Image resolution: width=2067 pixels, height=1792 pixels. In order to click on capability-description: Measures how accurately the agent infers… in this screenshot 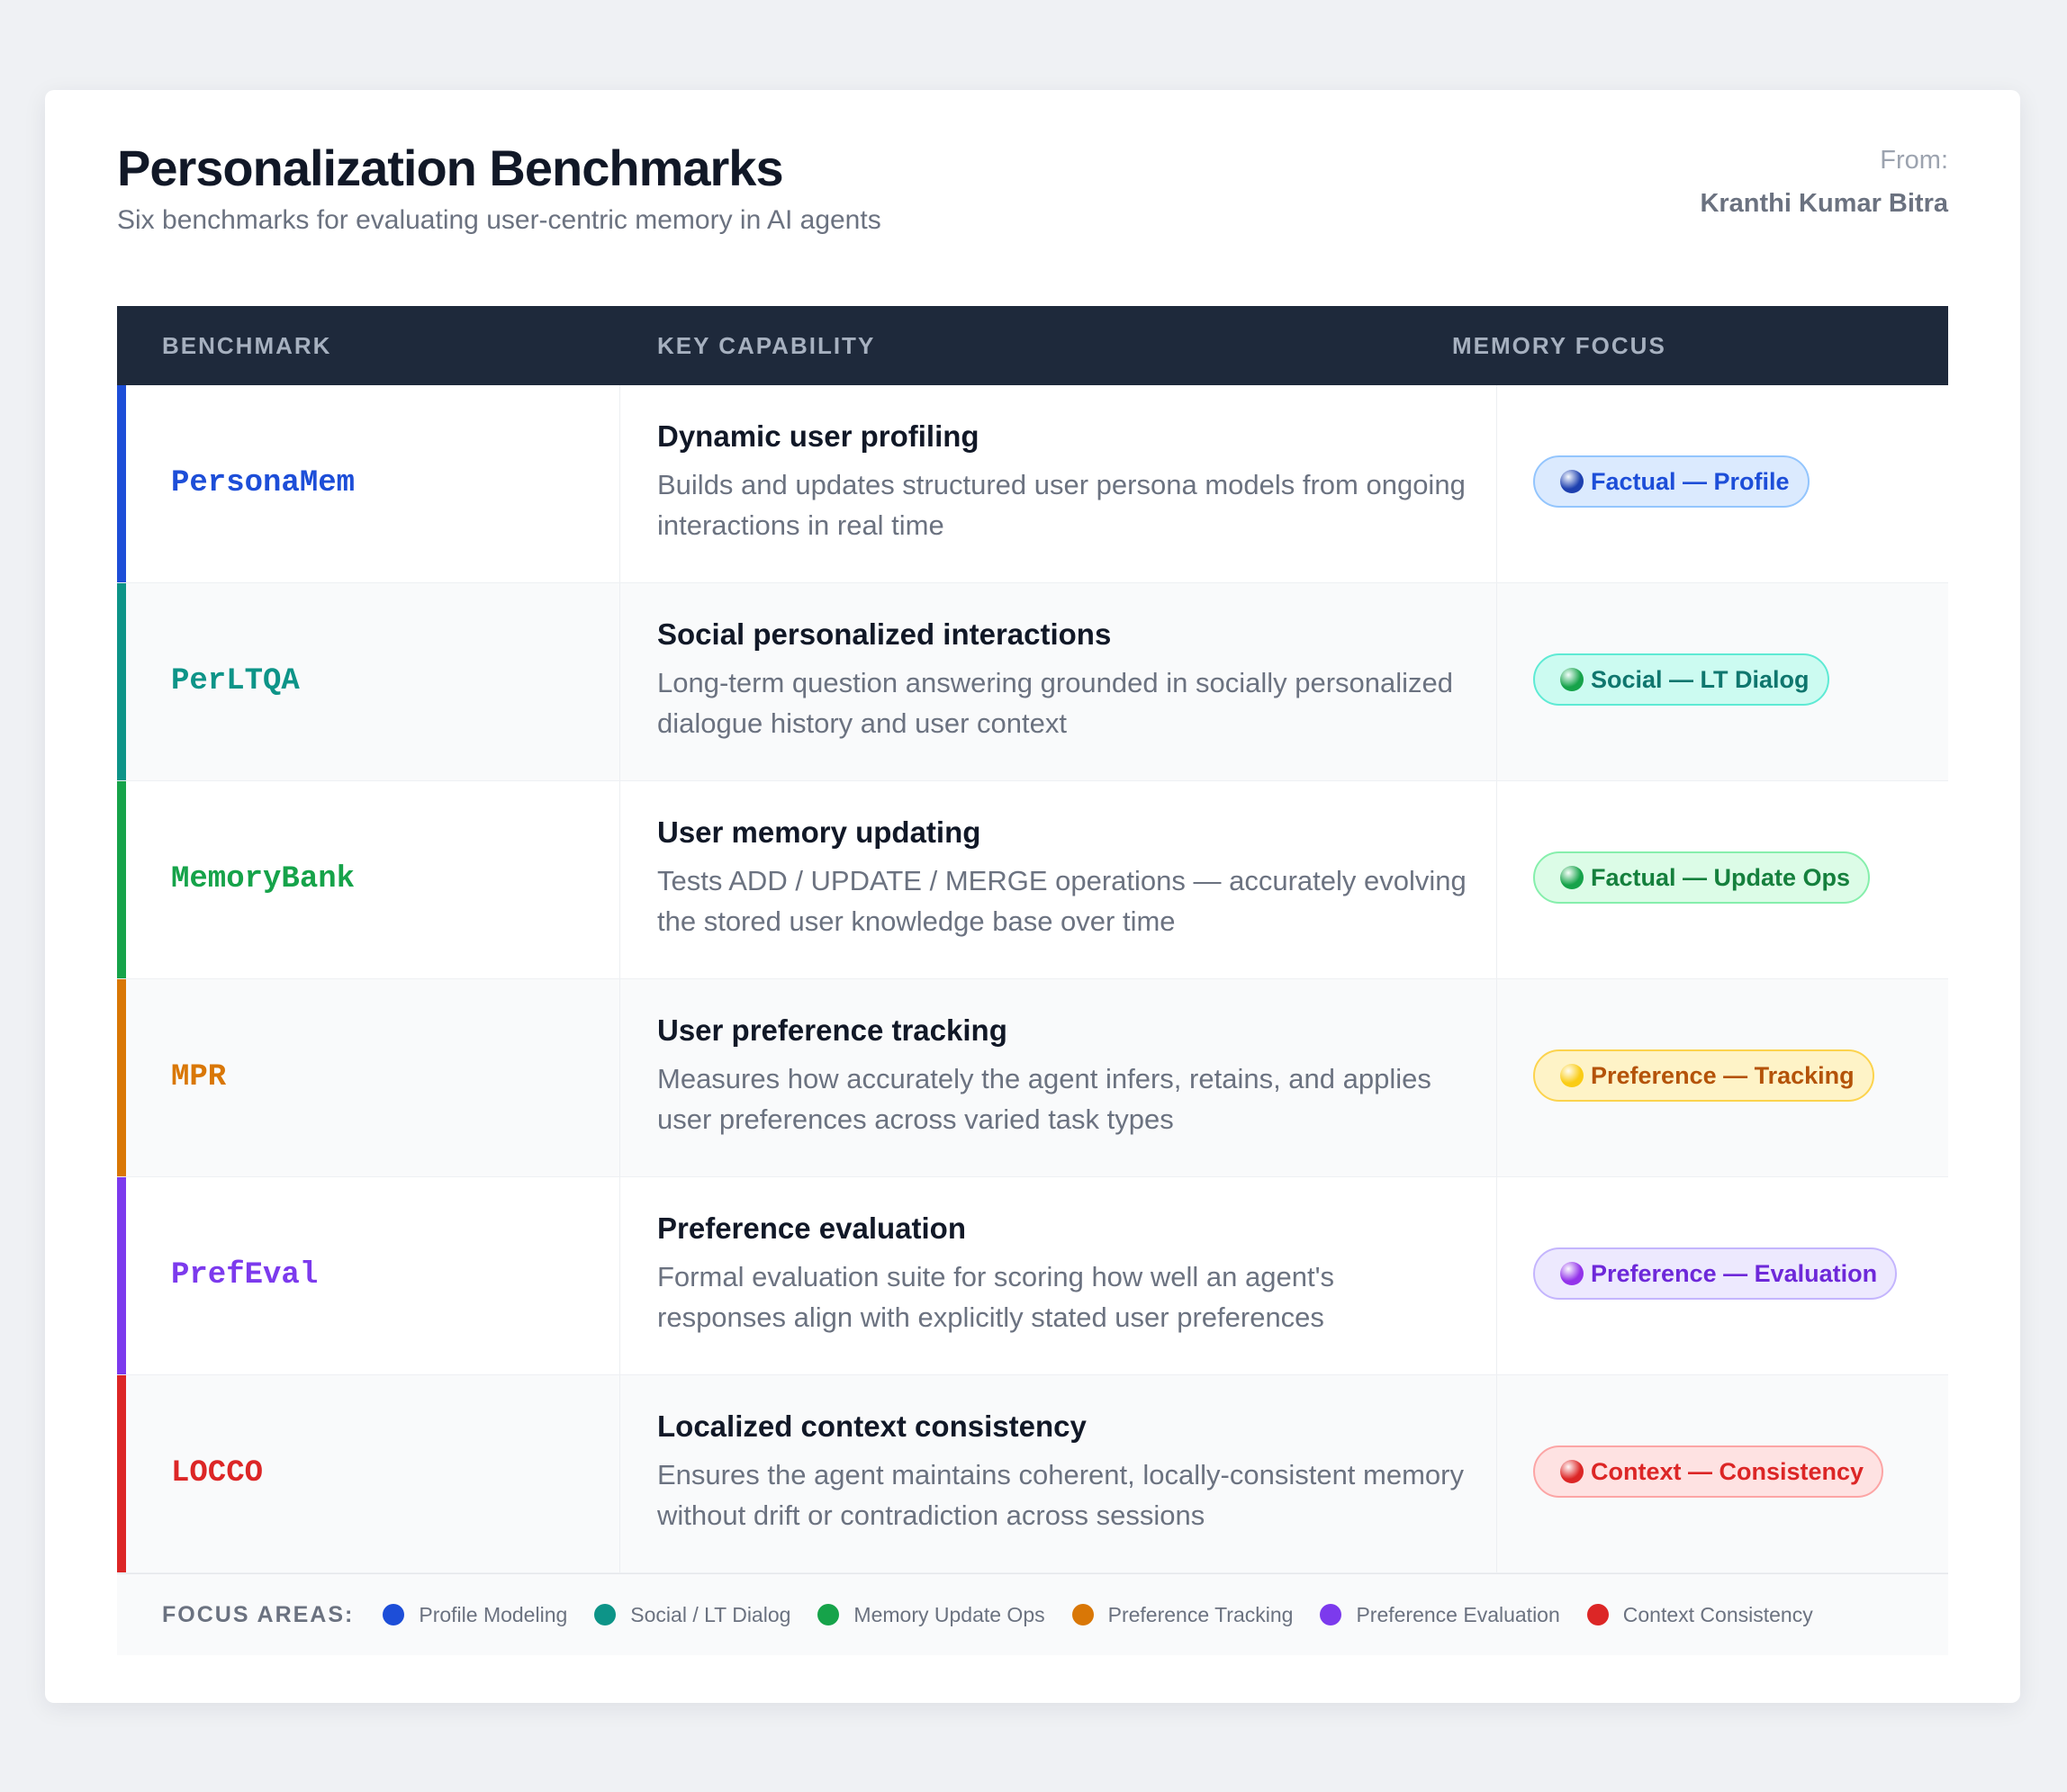, I will do `click(1044, 1099)`.